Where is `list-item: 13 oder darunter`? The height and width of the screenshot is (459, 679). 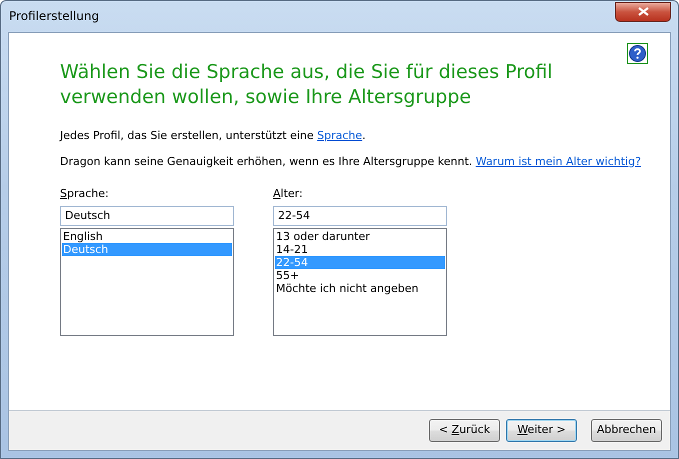
list-item: 13 oder darunter is located at coordinates (360, 236).